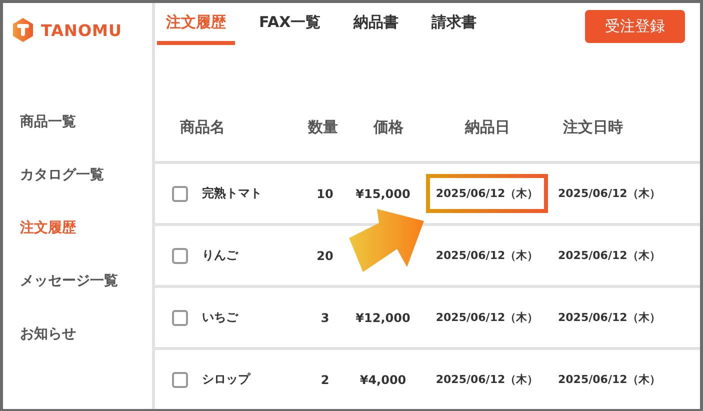 The height and width of the screenshot is (411, 703). Describe the element at coordinates (322, 127) in the screenshot. I see `column-header: 数量` at that location.